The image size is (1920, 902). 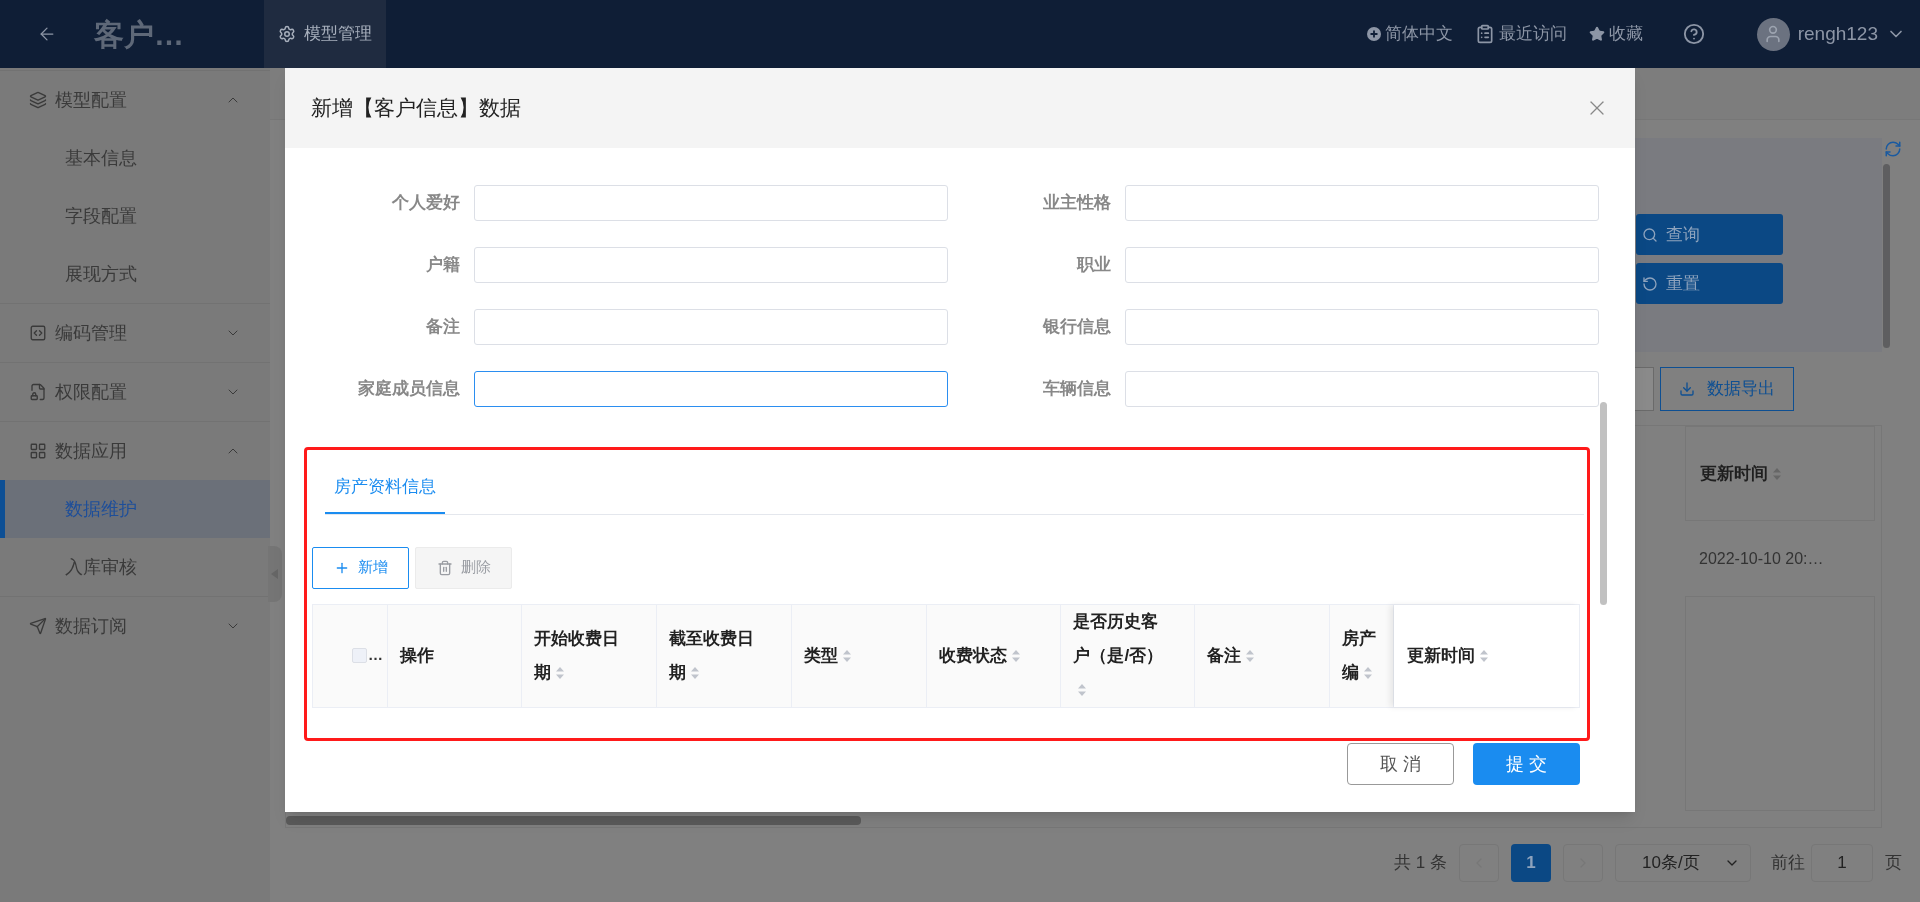 What do you see at coordinates (135, 274) in the screenshot?
I see `sidebar-item: 展现方式` at bounding box center [135, 274].